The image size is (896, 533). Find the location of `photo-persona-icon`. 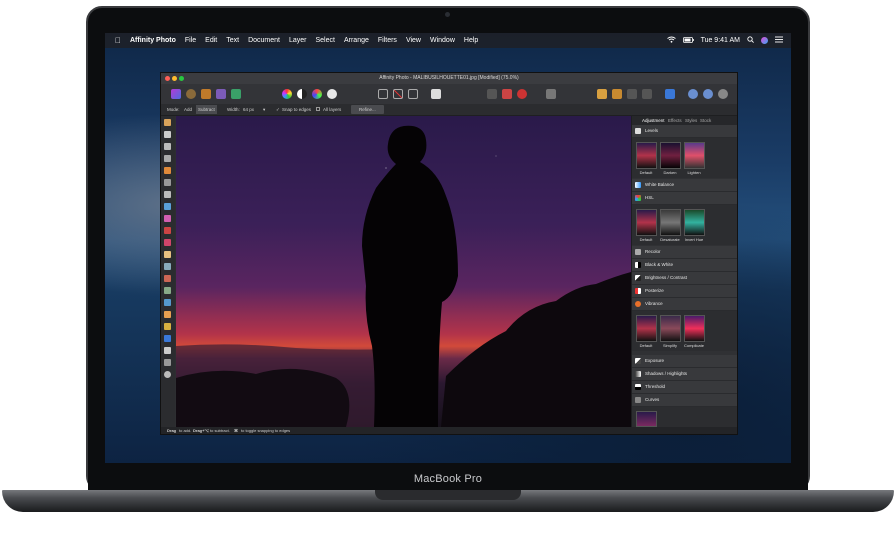

photo-persona-icon is located at coordinates (176, 94).